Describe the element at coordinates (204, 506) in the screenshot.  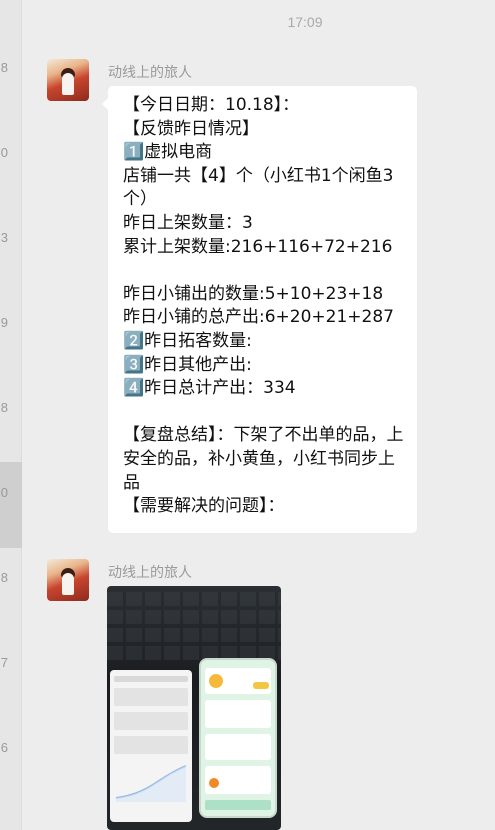
I see `message-line: 【需要解决的问题】：` at that location.